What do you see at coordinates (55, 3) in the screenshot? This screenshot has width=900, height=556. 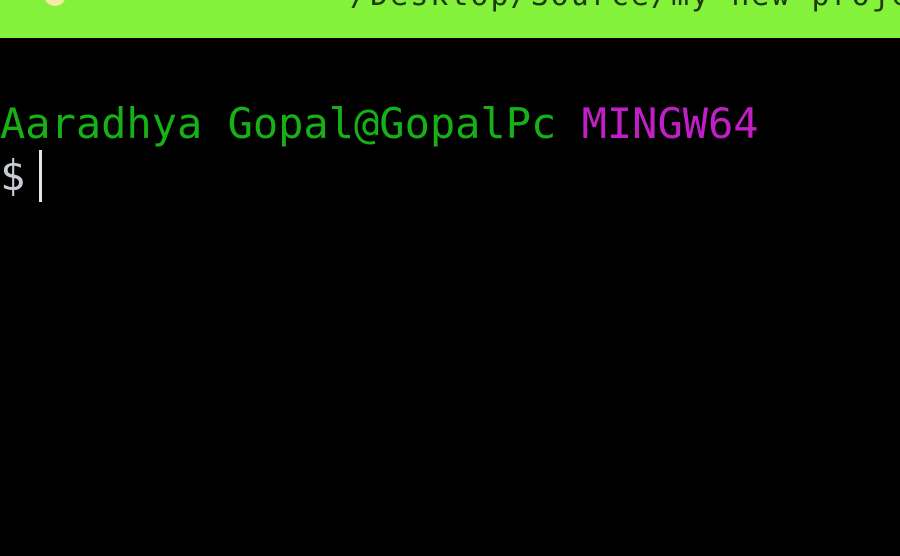 I see `bash-icon` at bounding box center [55, 3].